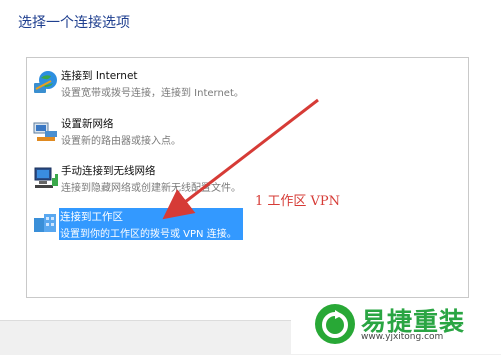 The width and height of the screenshot is (501, 355). I want to click on watermark-logo: 易捷重装 www.yjxitong.com, so click(408, 325).